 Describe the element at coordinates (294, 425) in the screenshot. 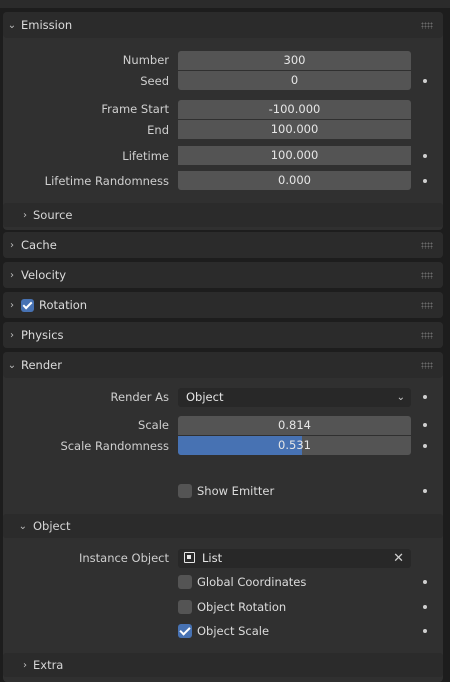

I see `scale-field: 0.814` at that location.